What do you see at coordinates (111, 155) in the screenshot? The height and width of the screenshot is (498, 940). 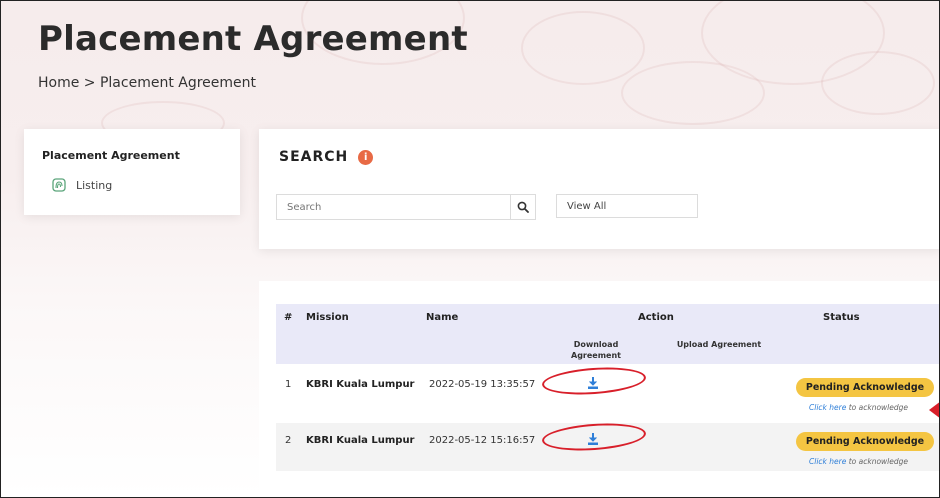 I see `sidebar-title: Placement Agreement` at bounding box center [111, 155].